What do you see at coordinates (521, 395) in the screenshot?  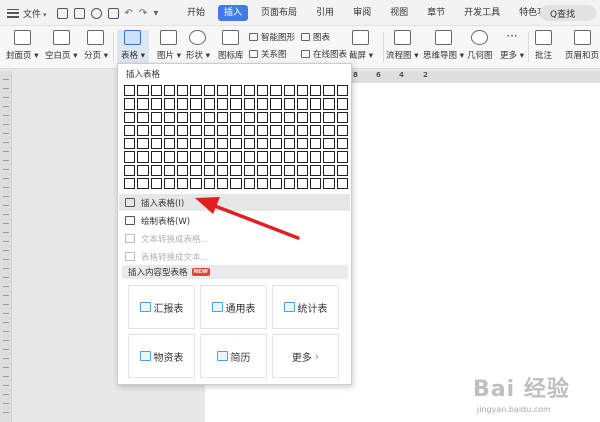 I see `baidu-watermark: Bai 经验 jingyan.baidu.com` at bounding box center [521, 395].